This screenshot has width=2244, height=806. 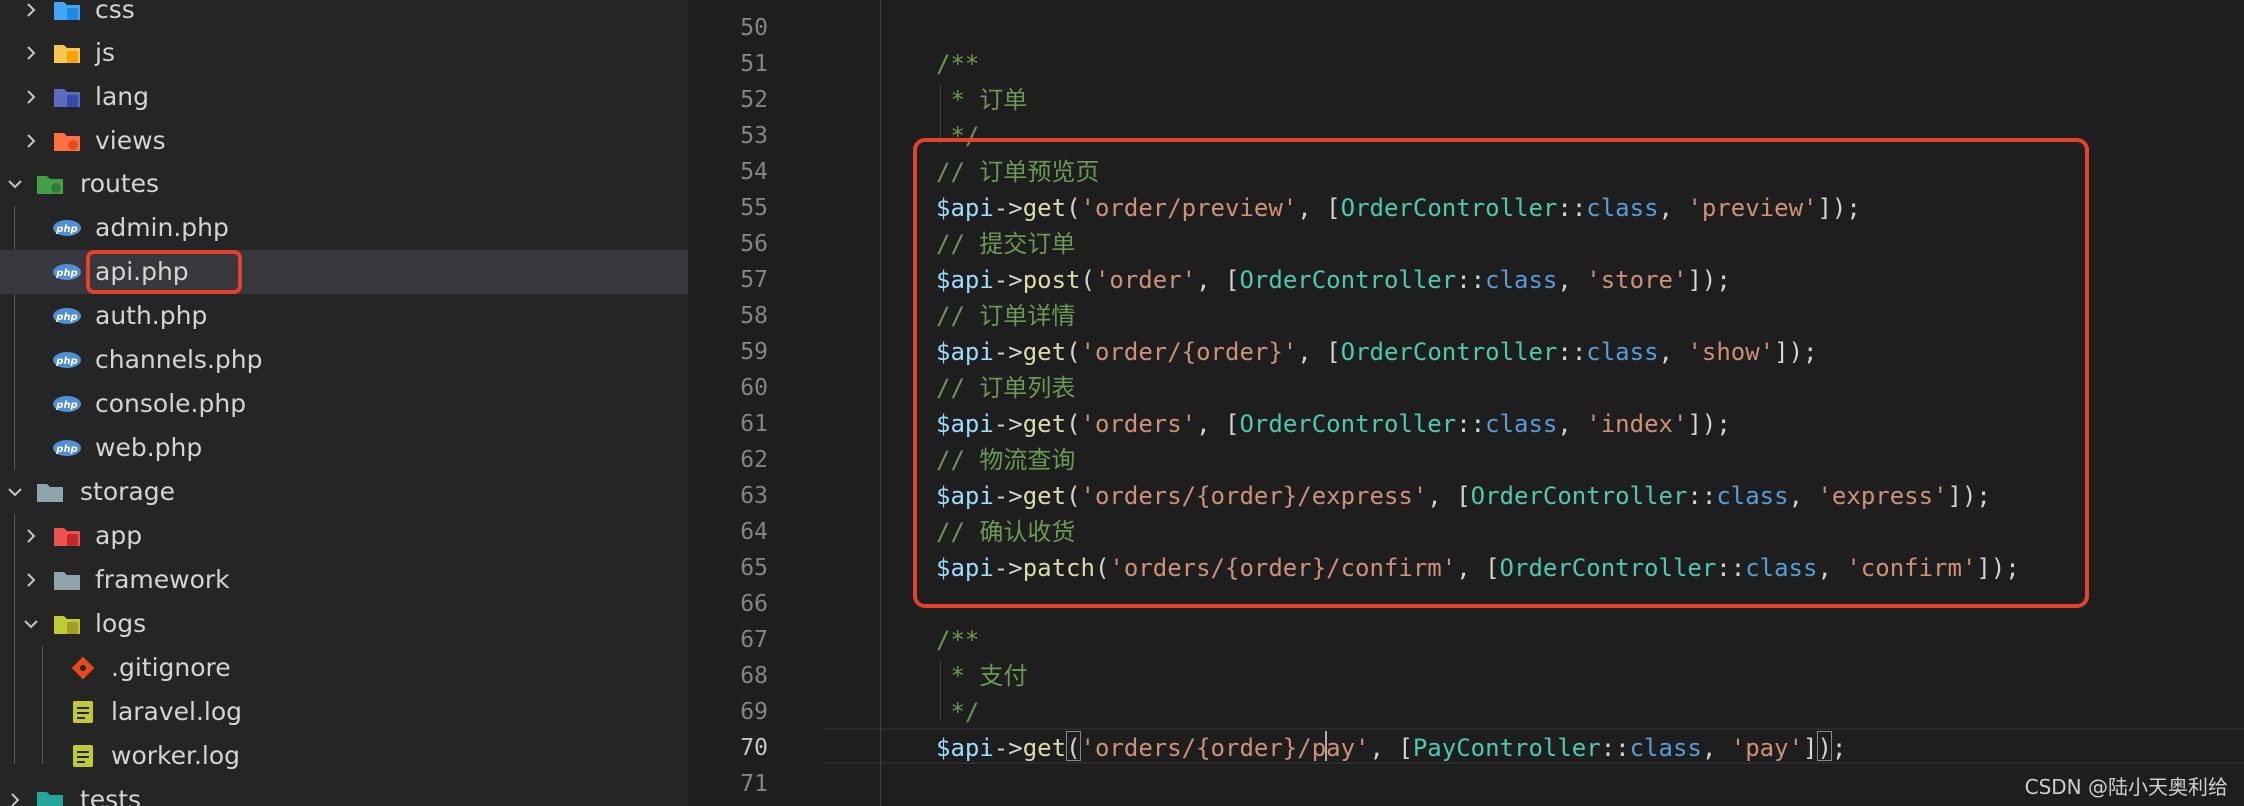 I want to click on tree-item-label: console.php, so click(x=171, y=403).